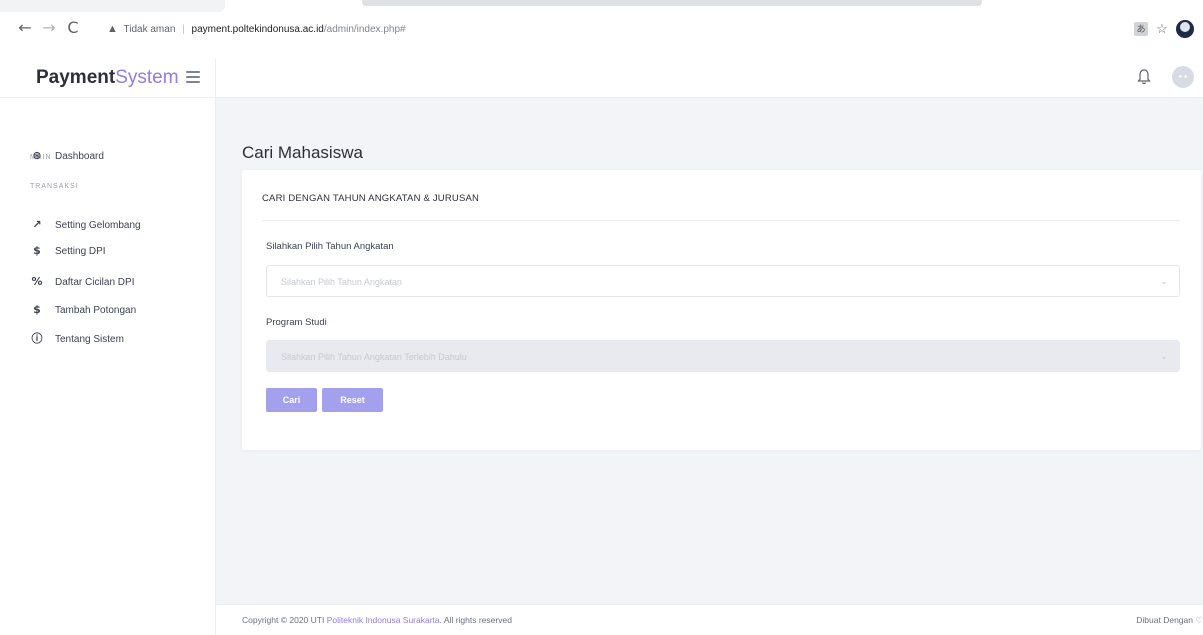  I want to click on browser-tab-strip, so click(601, 6).